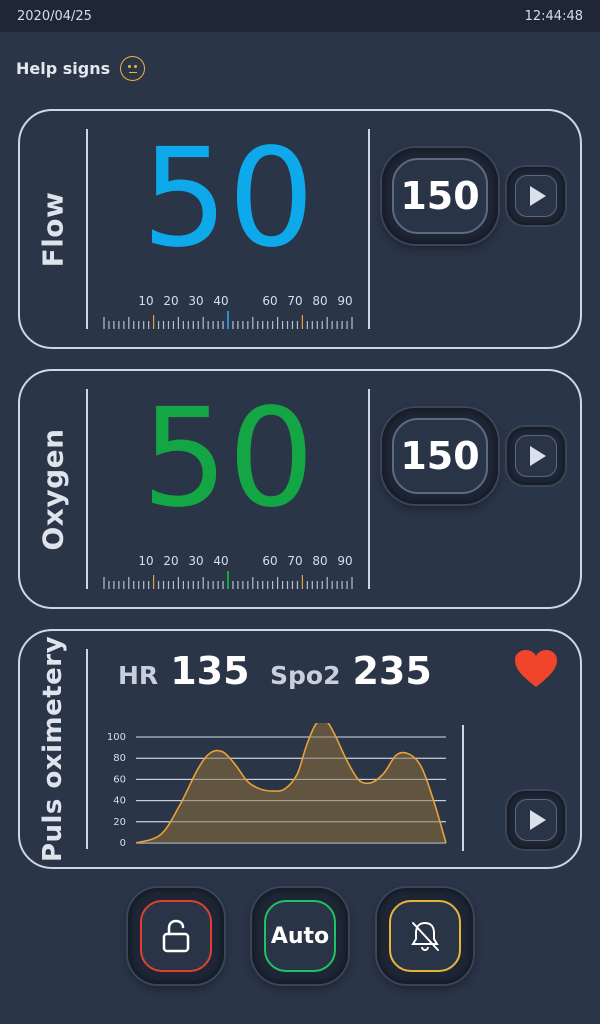 The image size is (600, 1024). I want to click on unlock-icon, so click(176, 936).